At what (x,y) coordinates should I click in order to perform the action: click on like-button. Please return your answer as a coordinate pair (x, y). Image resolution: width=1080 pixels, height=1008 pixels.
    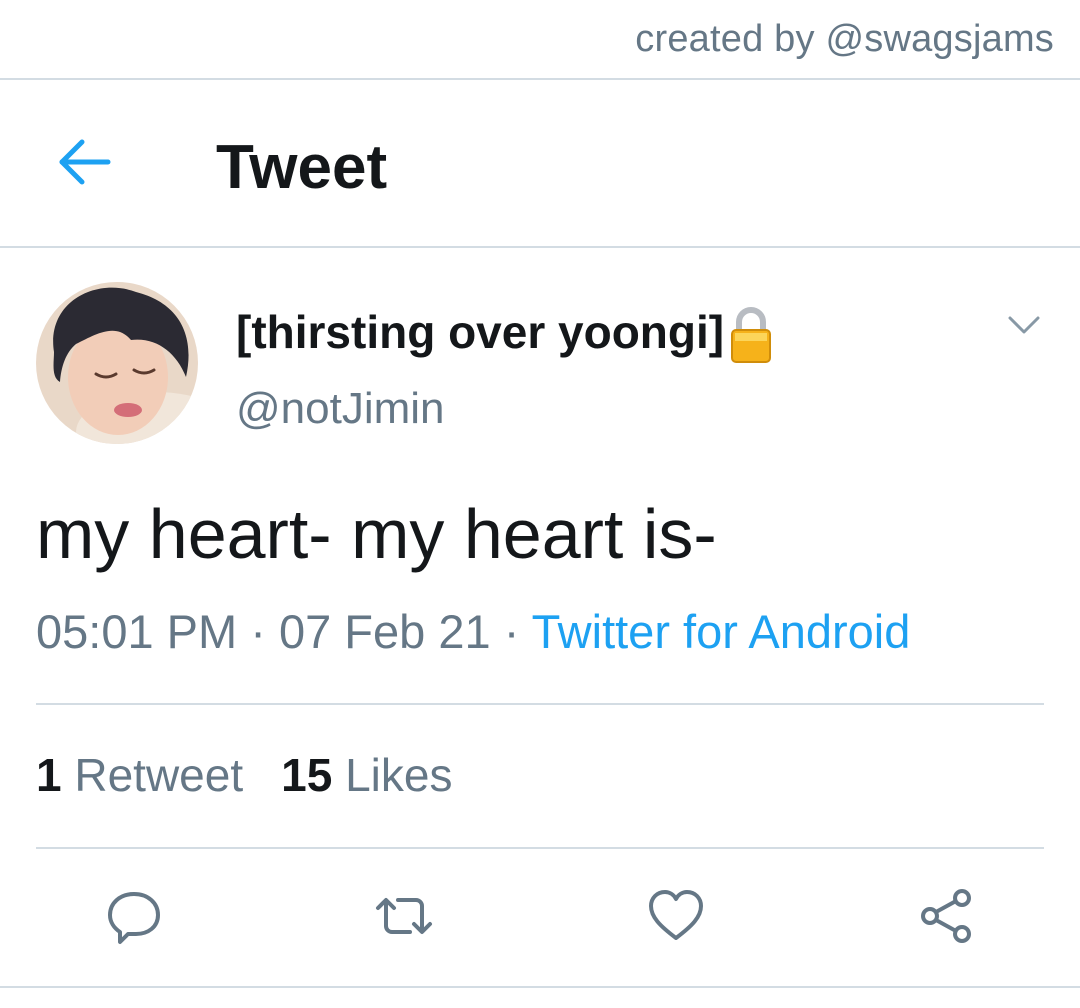
    Looking at the image, I should click on (676, 916).